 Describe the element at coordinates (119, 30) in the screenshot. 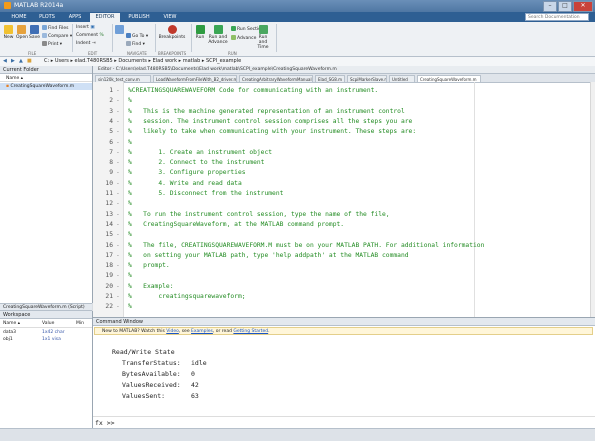

I see `go-to-folder-button` at that location.